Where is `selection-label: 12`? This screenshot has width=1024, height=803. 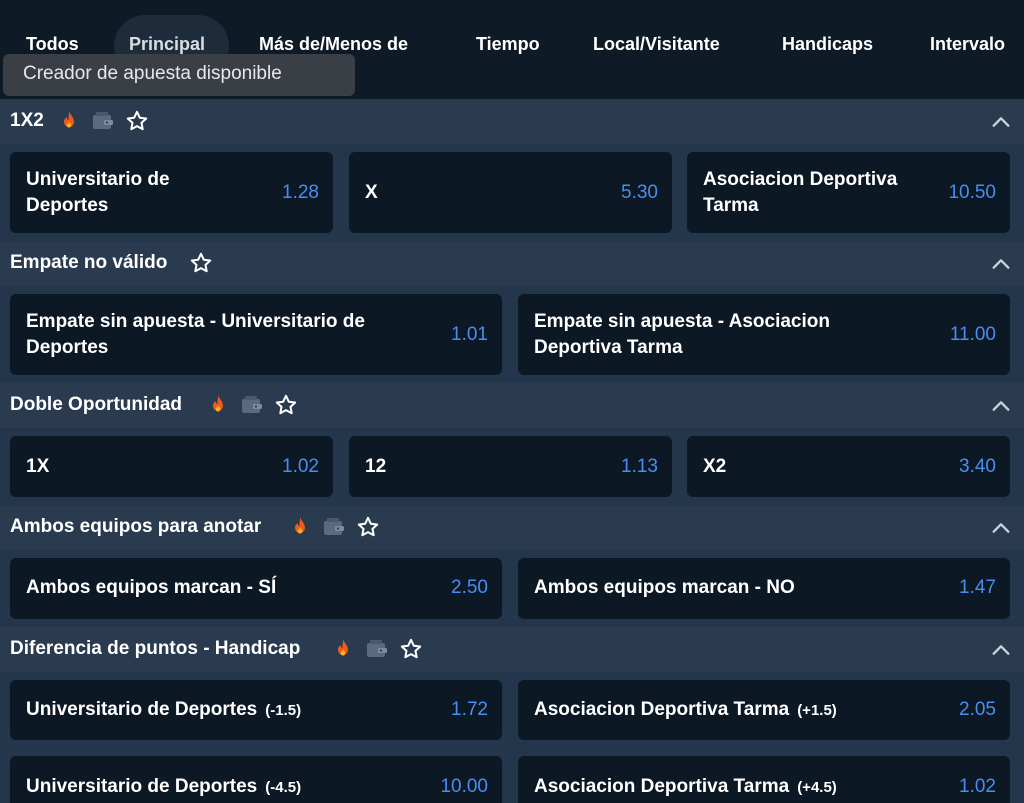 selection-label: 12 is located at coordinates (376, 466).